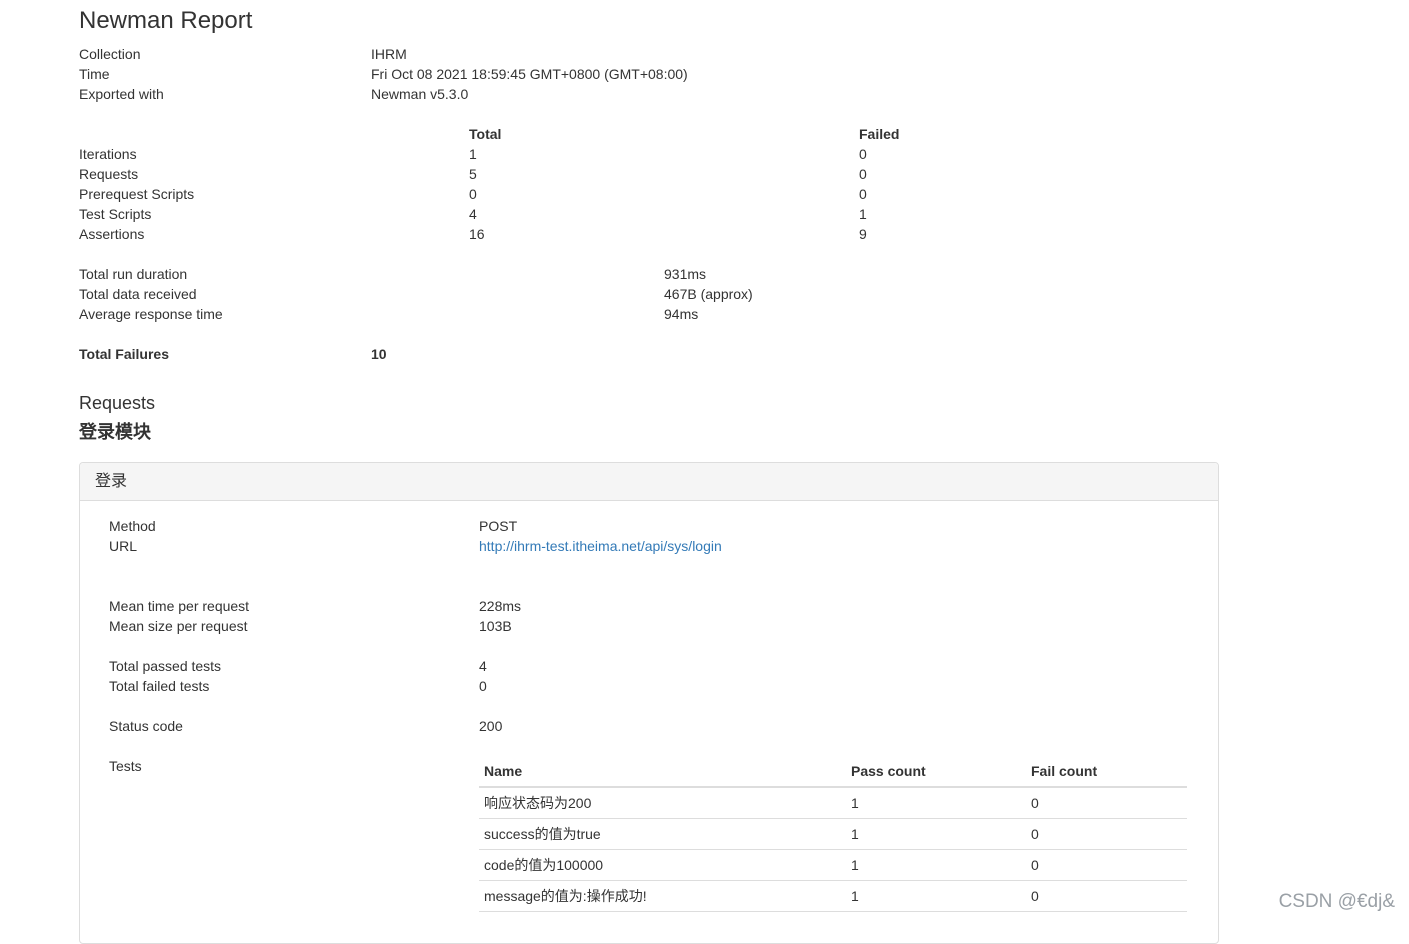 The width and height of the screenshot is (1409, 944). What do you see at coordinates (110, 54) in the screenshot?
I see `collection-label: Collection` at bounding box center [110, 54].